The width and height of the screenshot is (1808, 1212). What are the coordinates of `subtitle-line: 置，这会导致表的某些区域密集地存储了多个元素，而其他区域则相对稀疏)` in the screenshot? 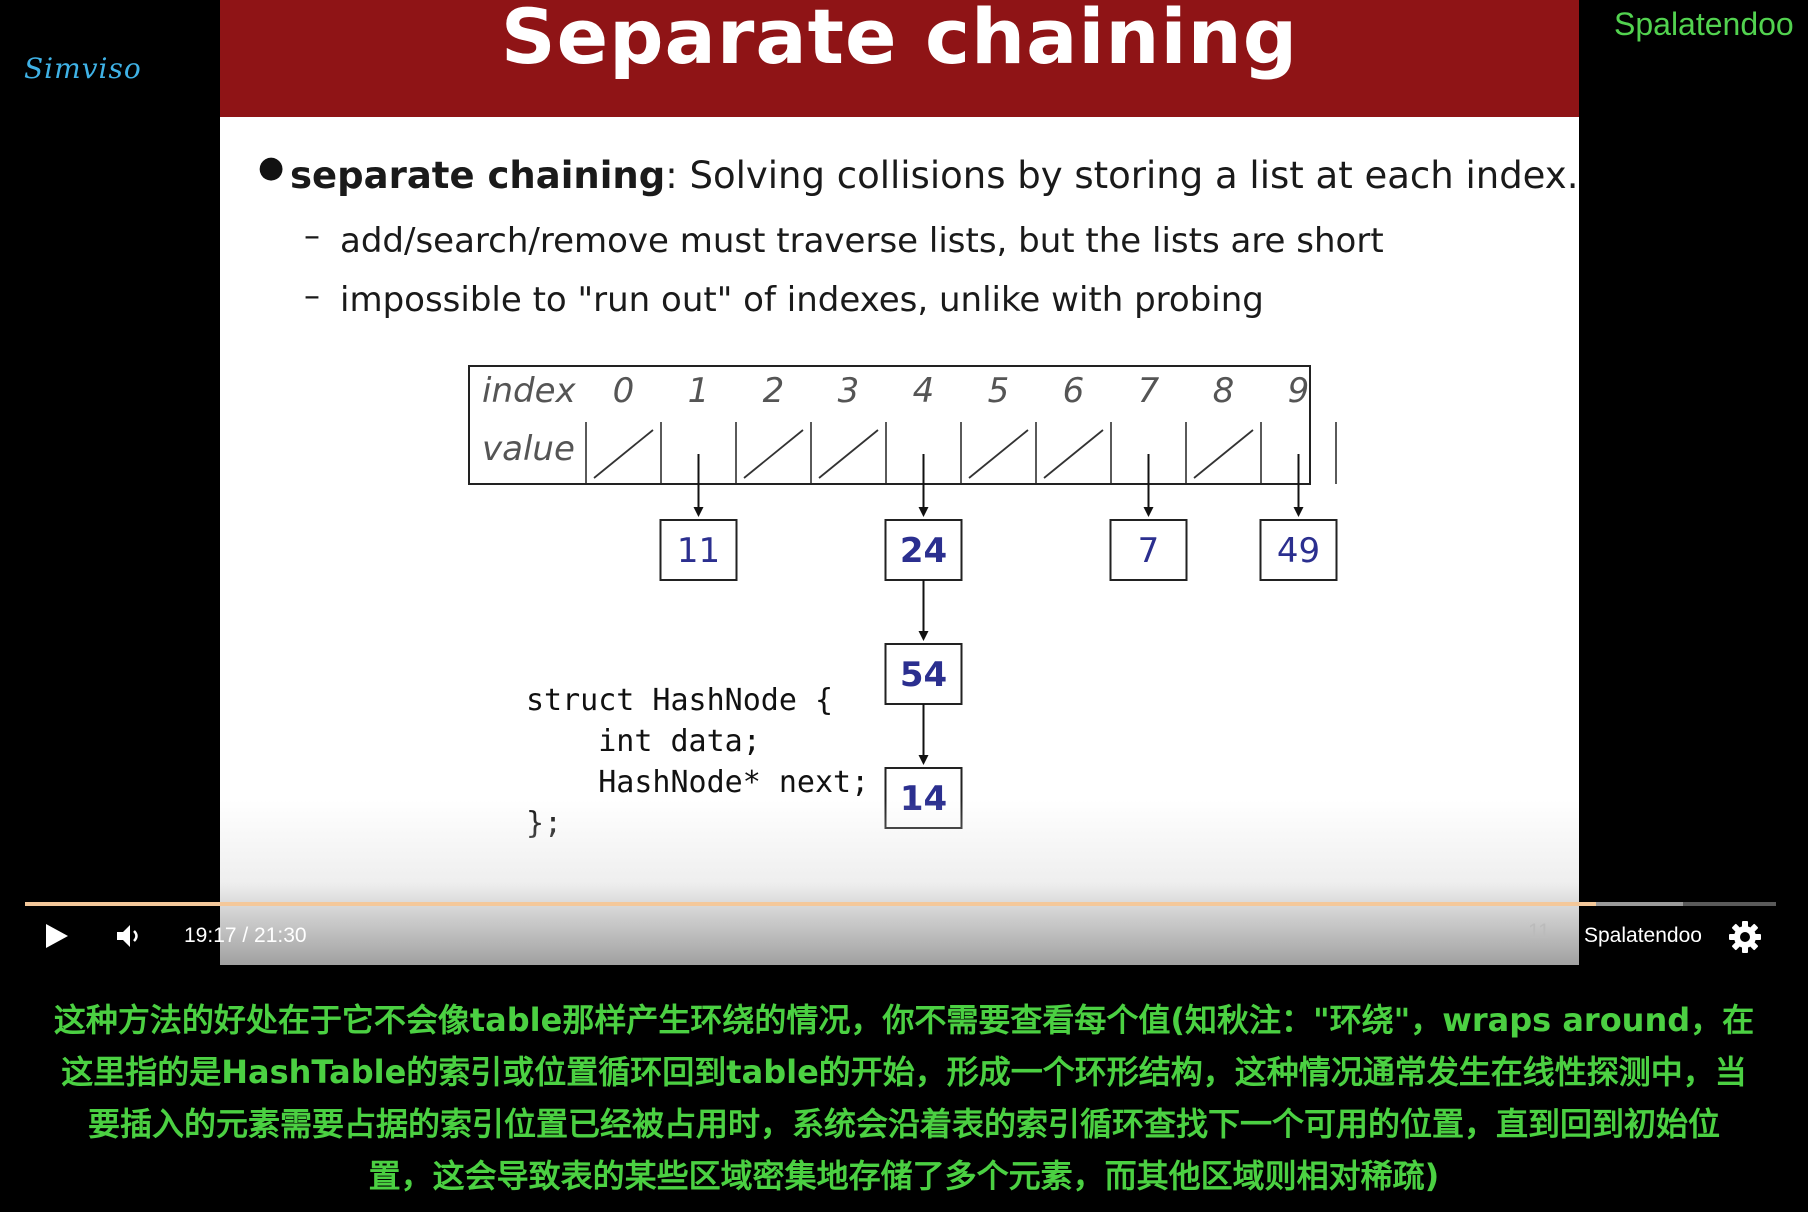 It's located at (904, 1176).